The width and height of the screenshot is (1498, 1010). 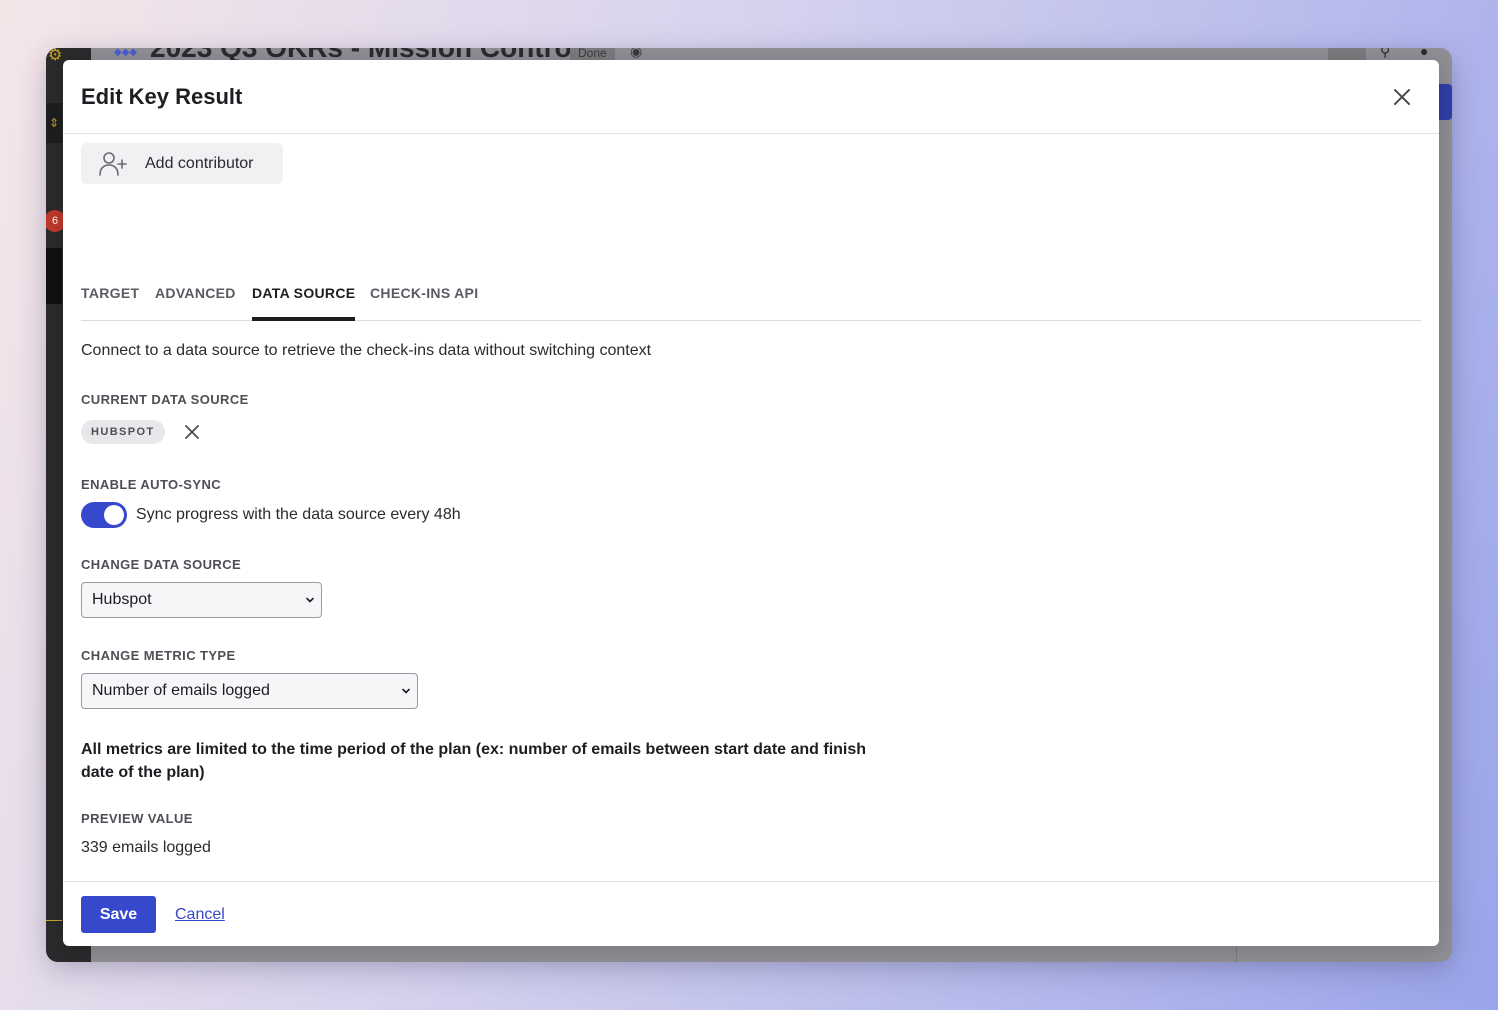 I want to click on close-button, so click(x=1402, y=97).